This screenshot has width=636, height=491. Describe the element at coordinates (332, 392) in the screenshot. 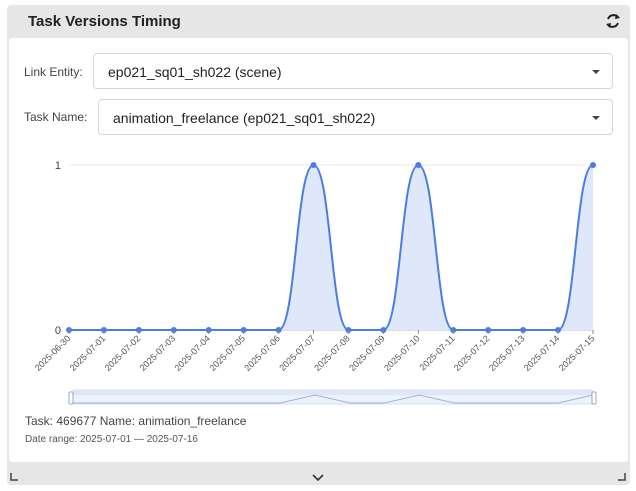

I see `zoom-slider-top` at that location.